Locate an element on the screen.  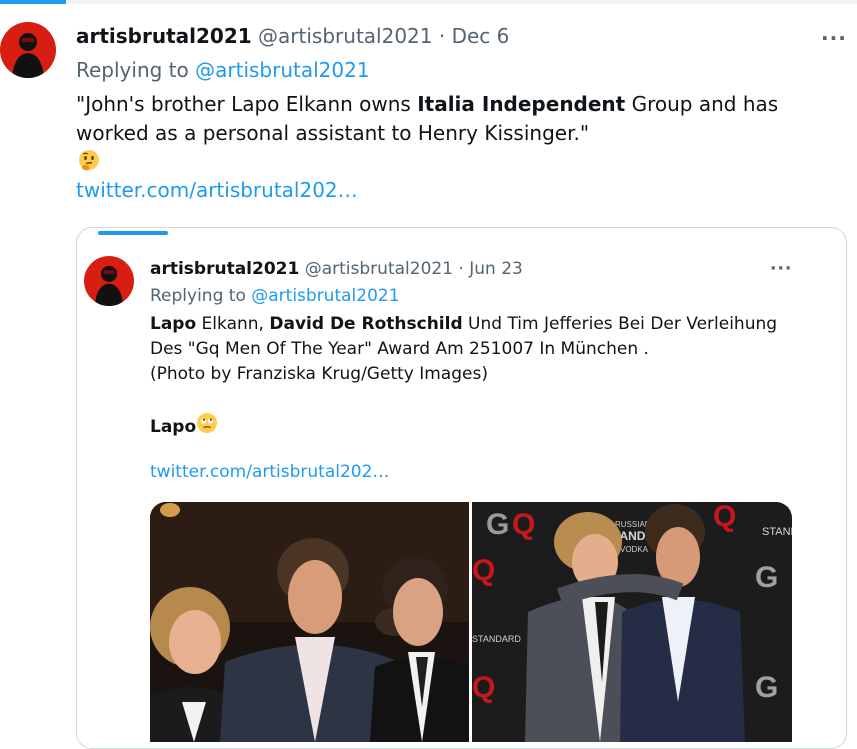
active-indicator is located at coordinates (33, 2).